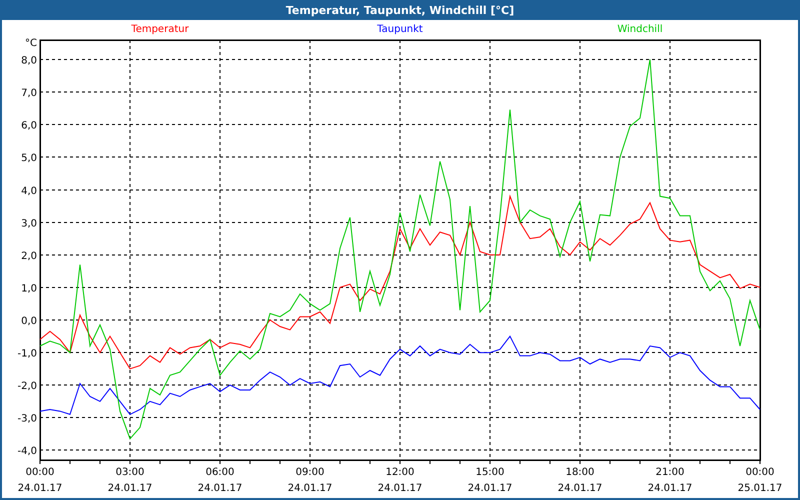  I want to click on window-title: Temperatur, Taupunkt, Windchill [°C], so click(400, 10).